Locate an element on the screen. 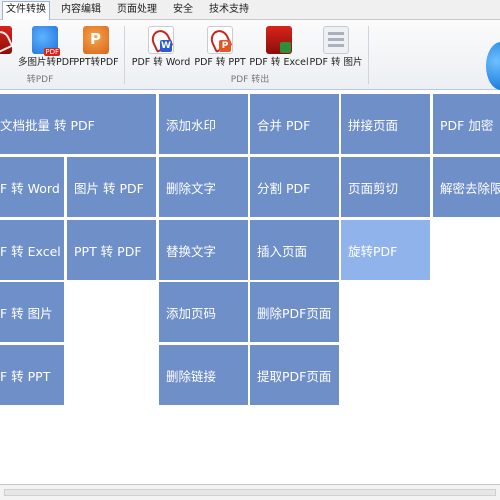  tile-encrypt-pdf: PDF 加密 is located at coordinates (466, 124).